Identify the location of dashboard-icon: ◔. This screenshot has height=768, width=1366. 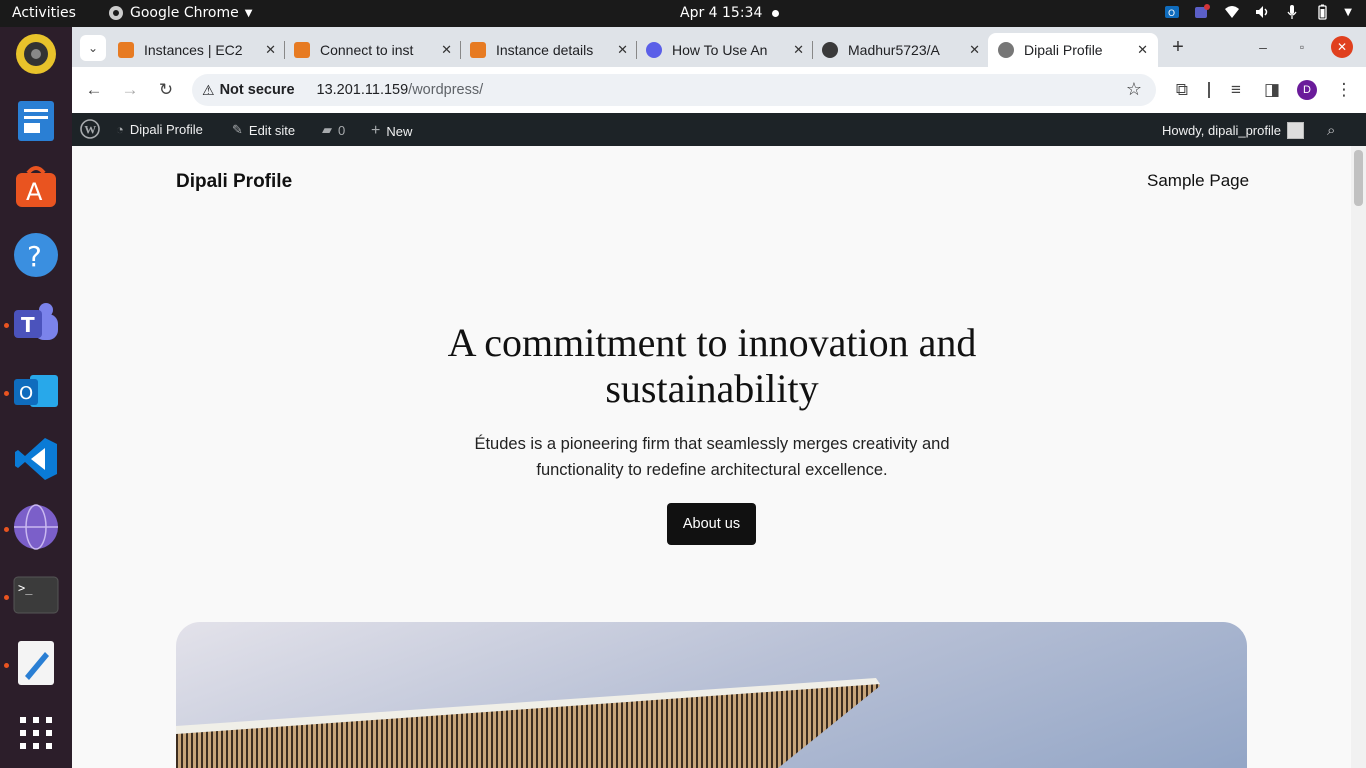
(120, 129).